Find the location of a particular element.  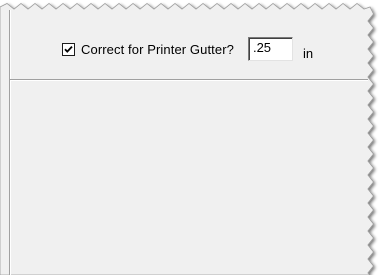

printer-gutter-checkbox is located at coordinates (68, 49).